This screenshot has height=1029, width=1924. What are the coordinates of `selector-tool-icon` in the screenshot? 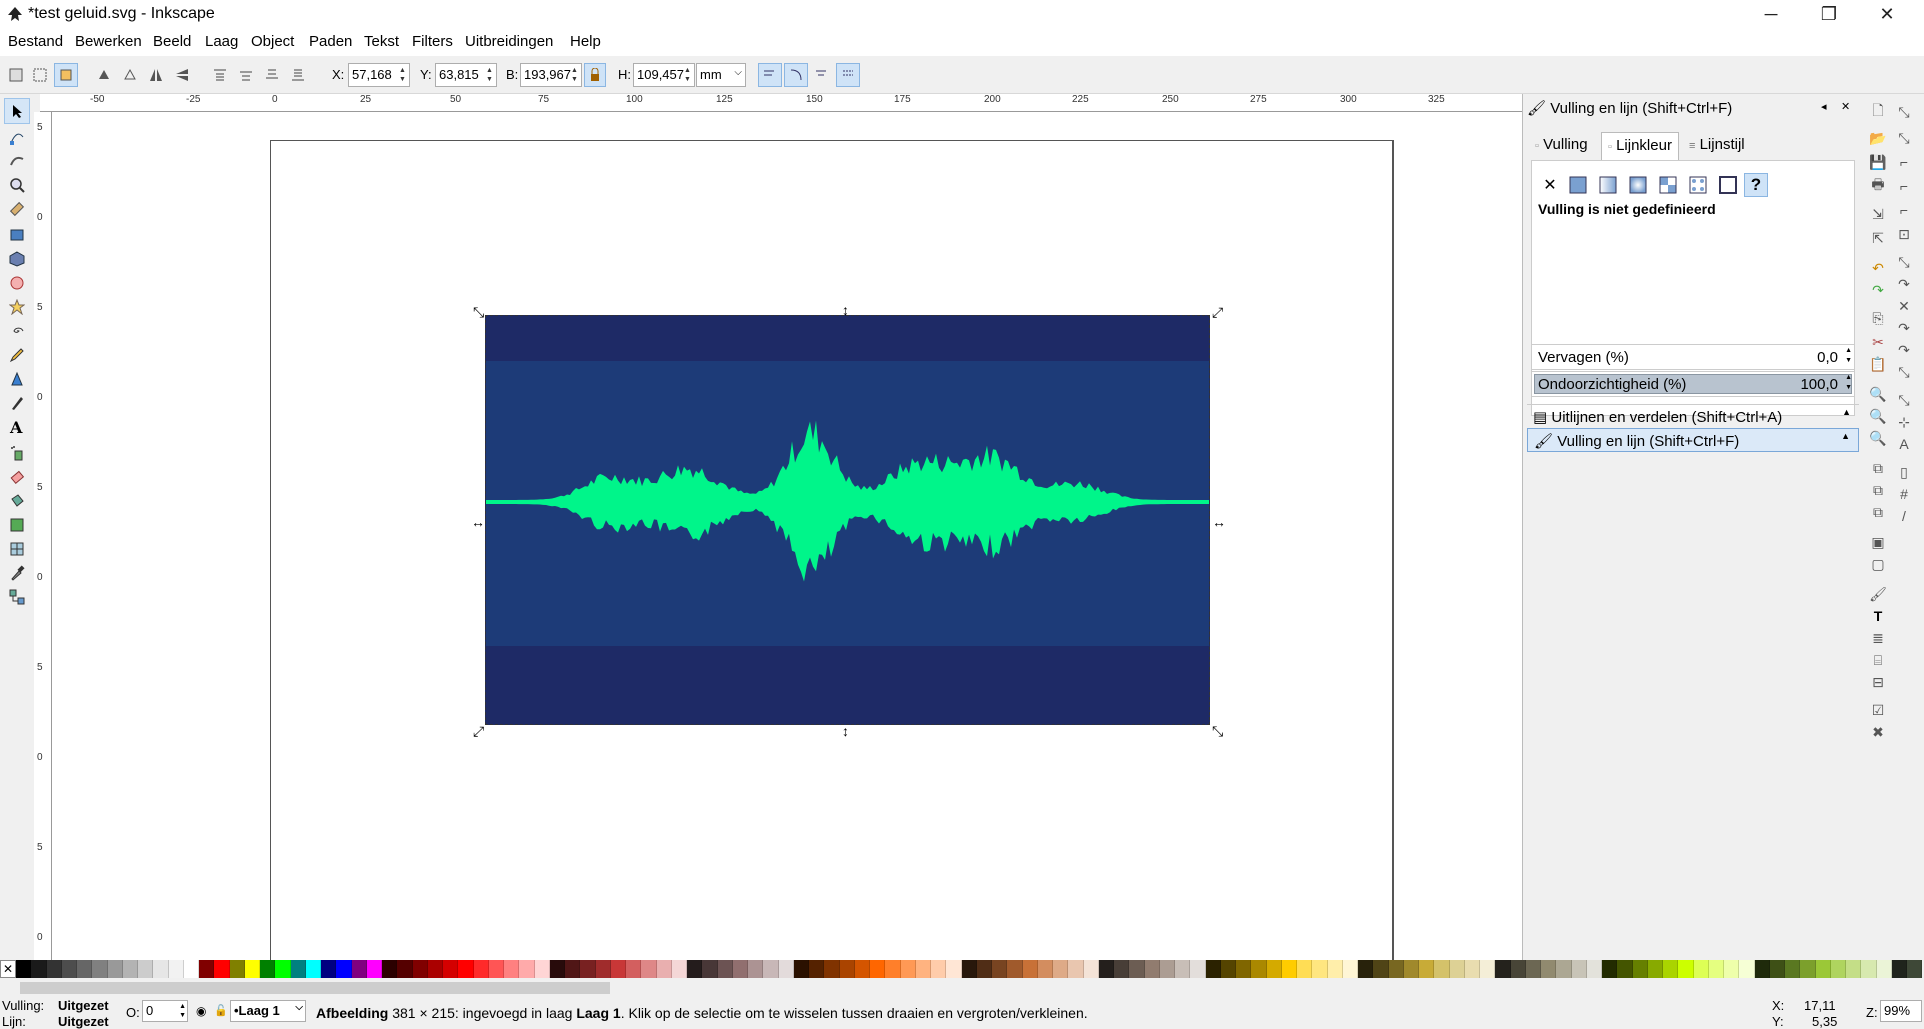 It's located at (17, 111).